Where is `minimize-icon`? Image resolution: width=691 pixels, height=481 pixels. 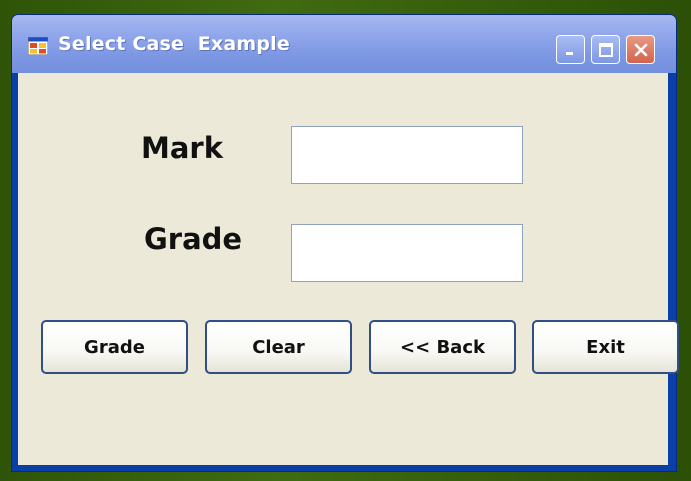
minimize-icon is located at coordinates (569, 53).